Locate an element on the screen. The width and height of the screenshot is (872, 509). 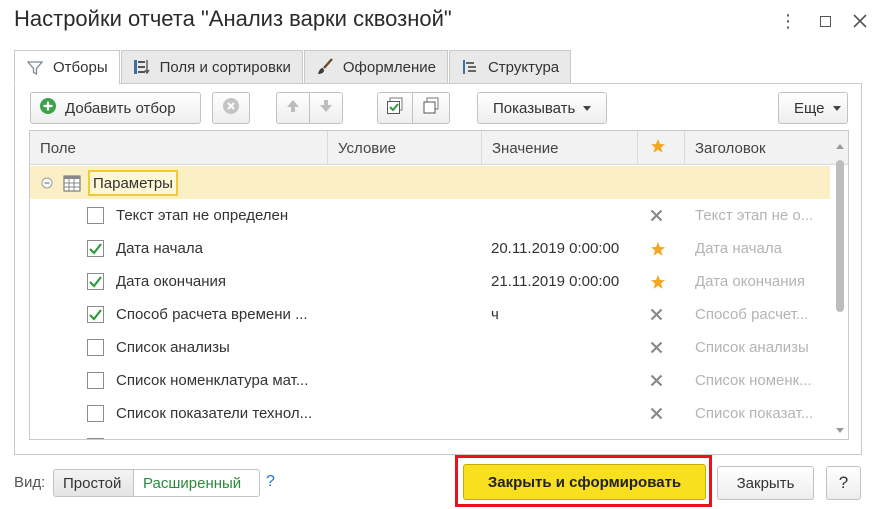
close-and-generate-button: Закрыть и сформировать is located at coordinates (584, 482).